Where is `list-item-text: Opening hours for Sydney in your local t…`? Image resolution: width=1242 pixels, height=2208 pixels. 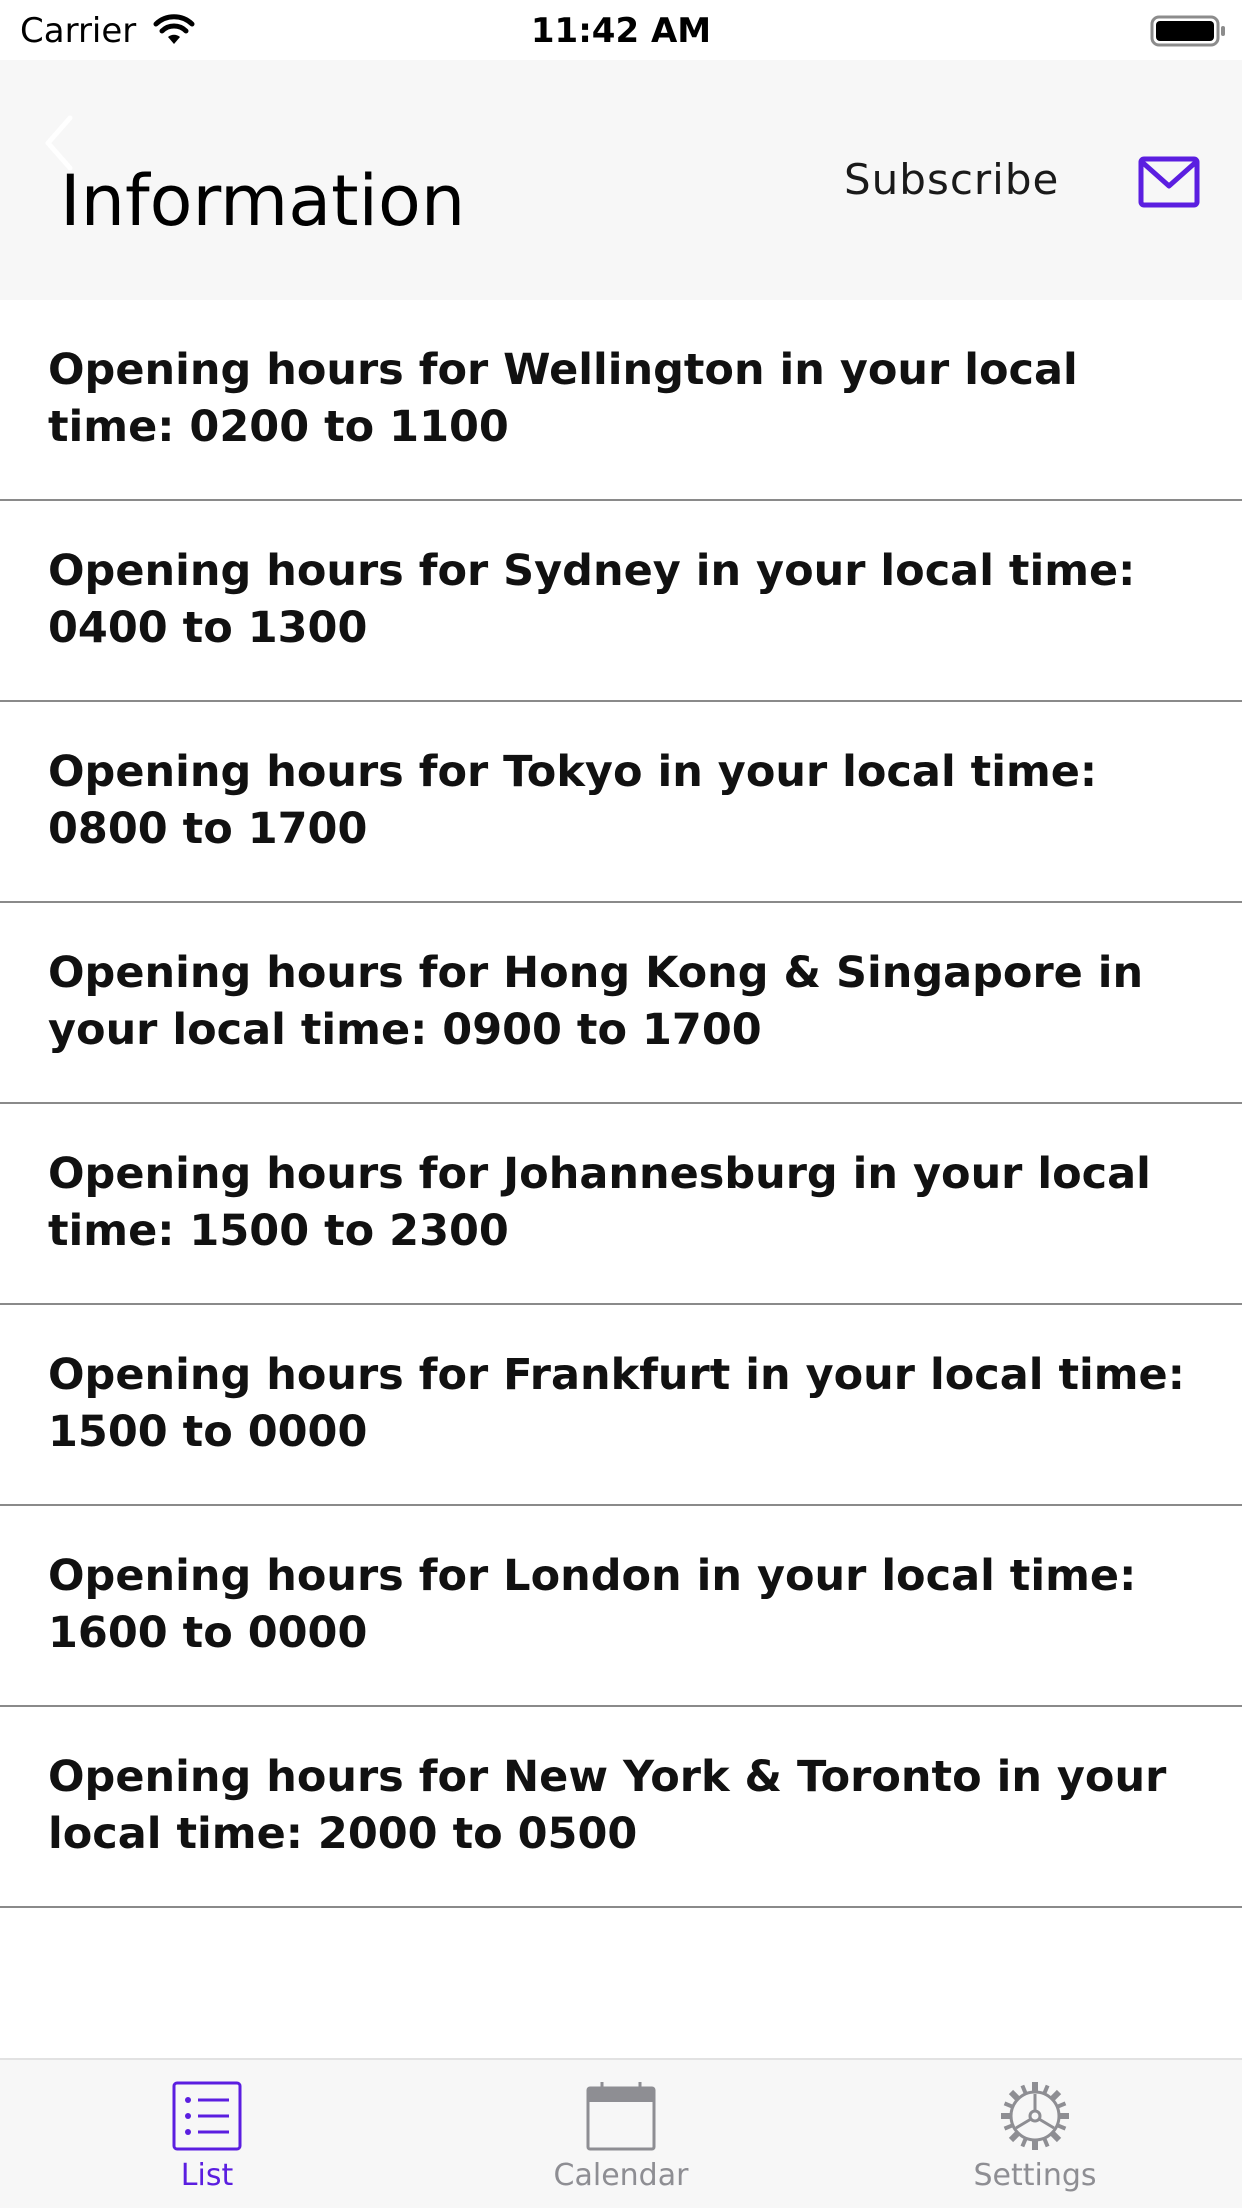 list-item-text: Opening hours for Sydney in your local t… is located at coordinates (592, 599).